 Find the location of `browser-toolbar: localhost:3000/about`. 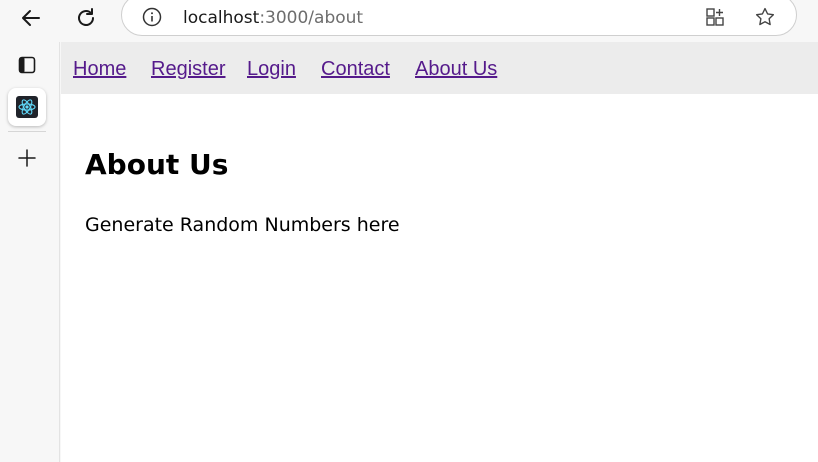

browser-toolbar: localhost:3000/about is located at coordinates (409, 21).